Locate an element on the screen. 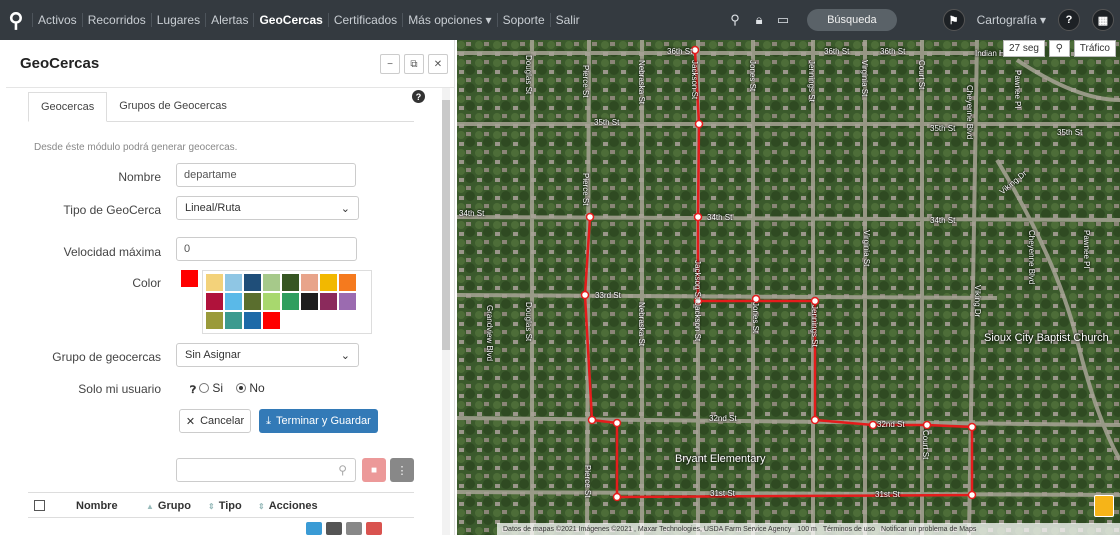 The image size is (1120, 535). col-nombre: Nombre is located at coordinates (97, 506).